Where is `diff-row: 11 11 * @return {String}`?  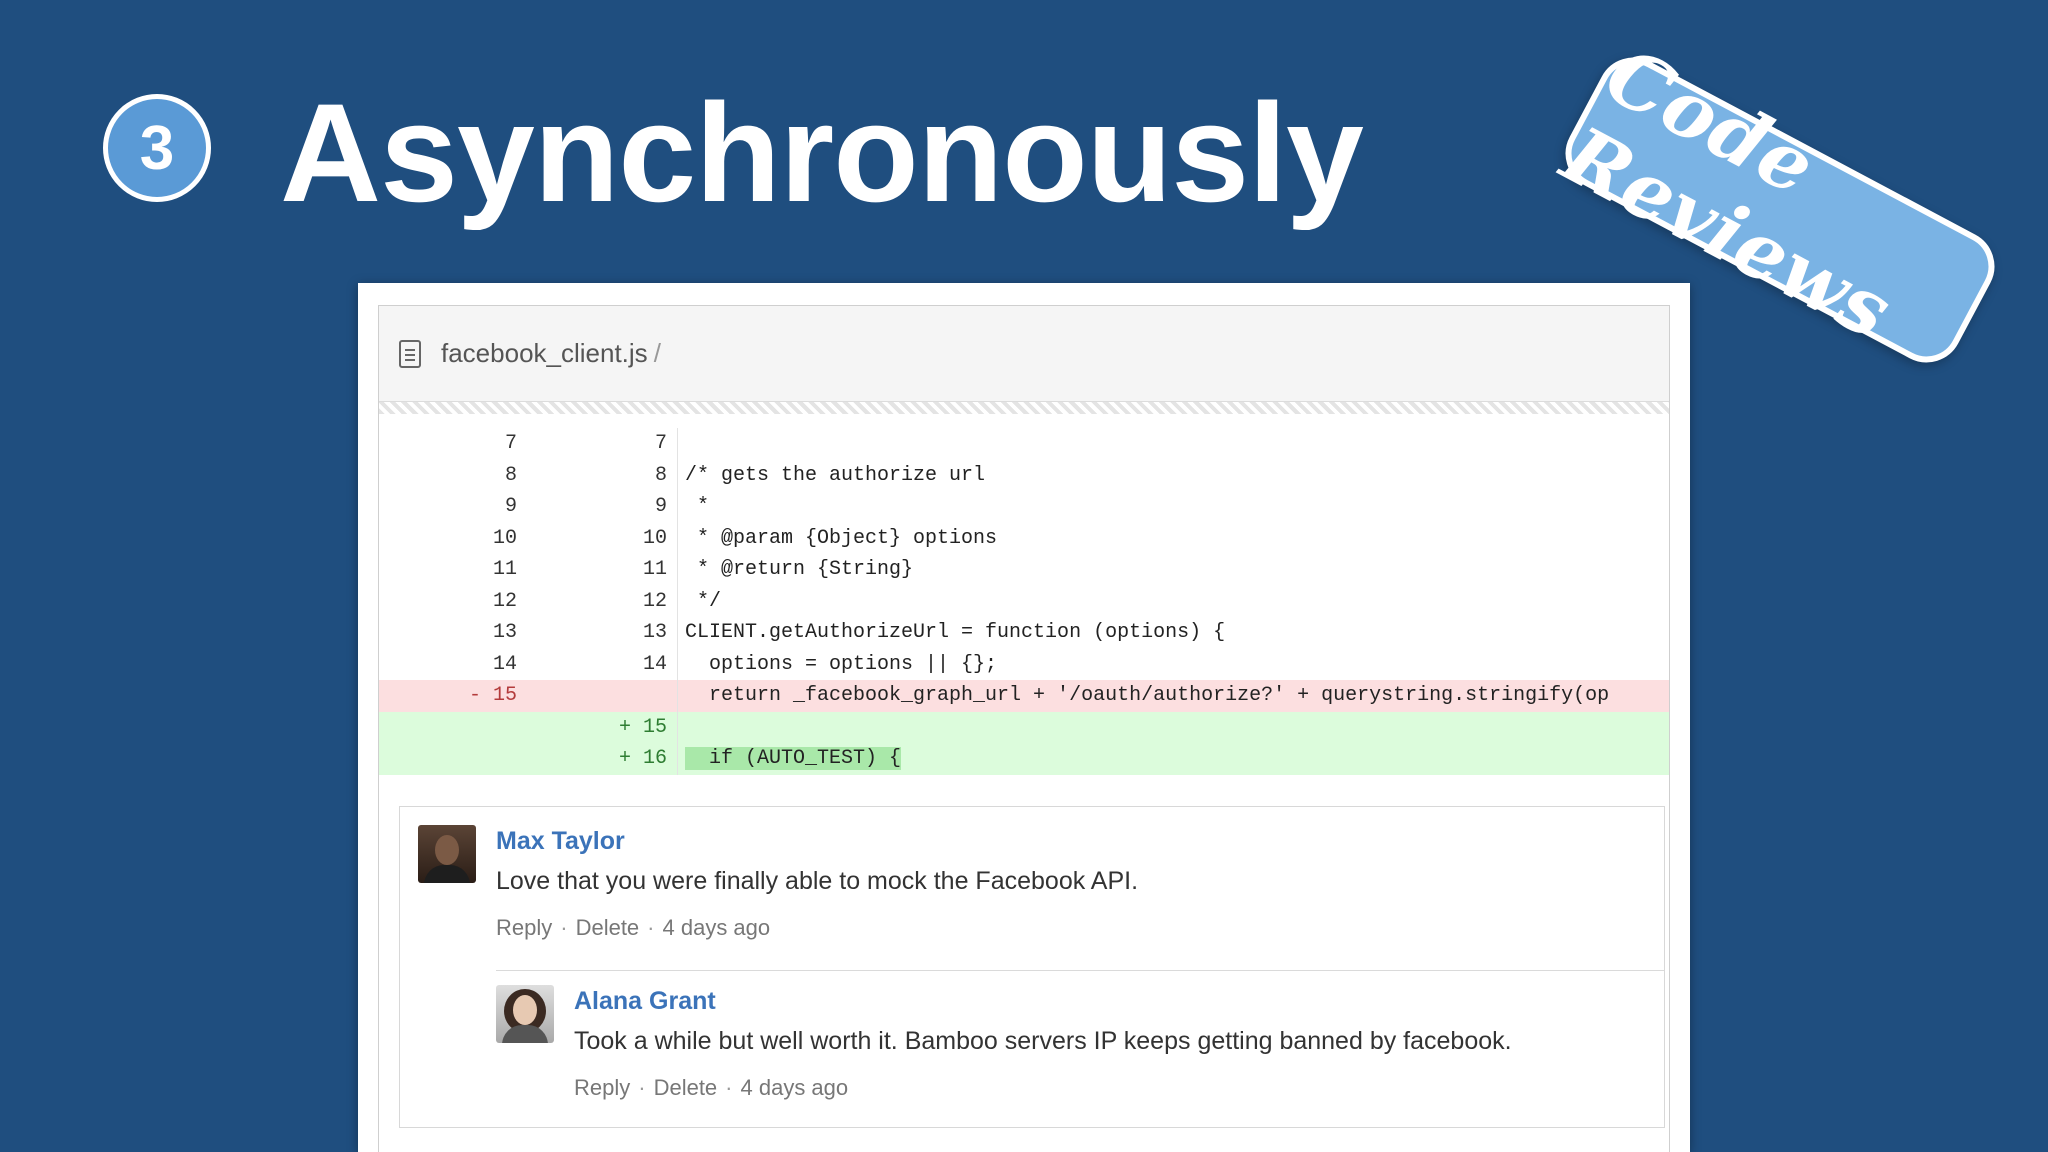
diff-row: 11 11 * @return {String} is located at coordinates (1024, 570).